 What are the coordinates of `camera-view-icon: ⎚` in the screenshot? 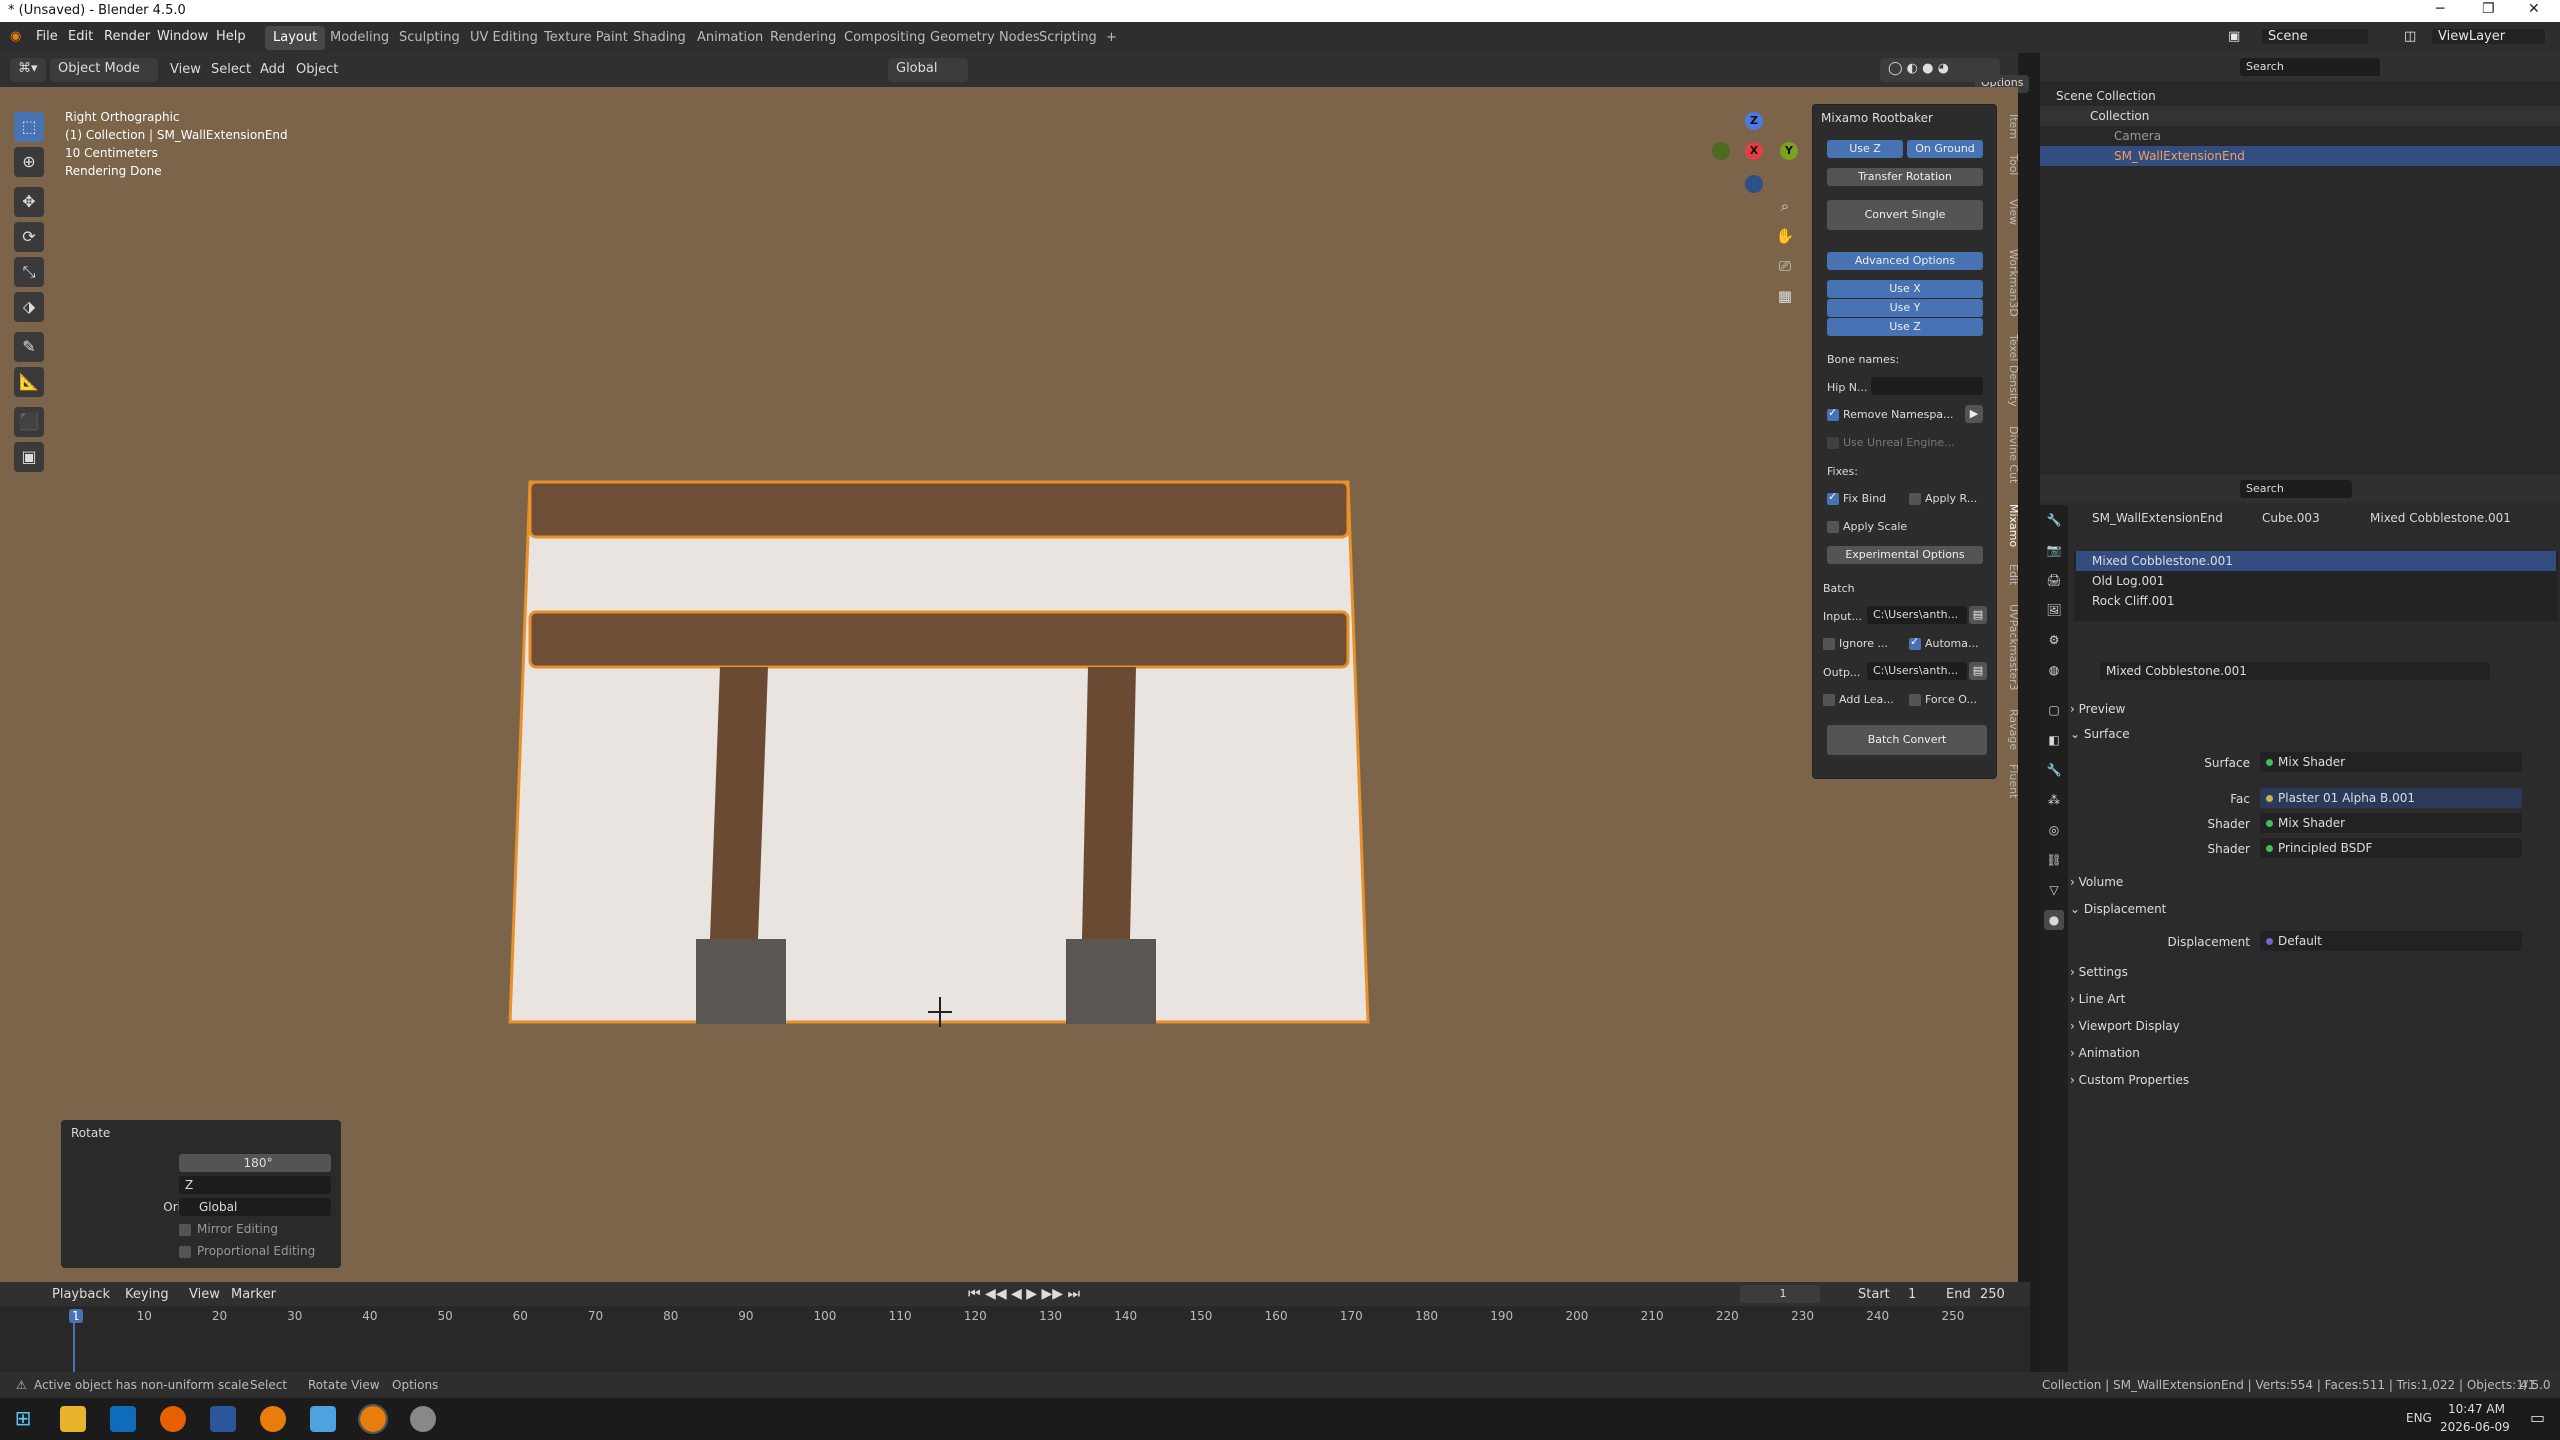 It's located at (1785, 266).